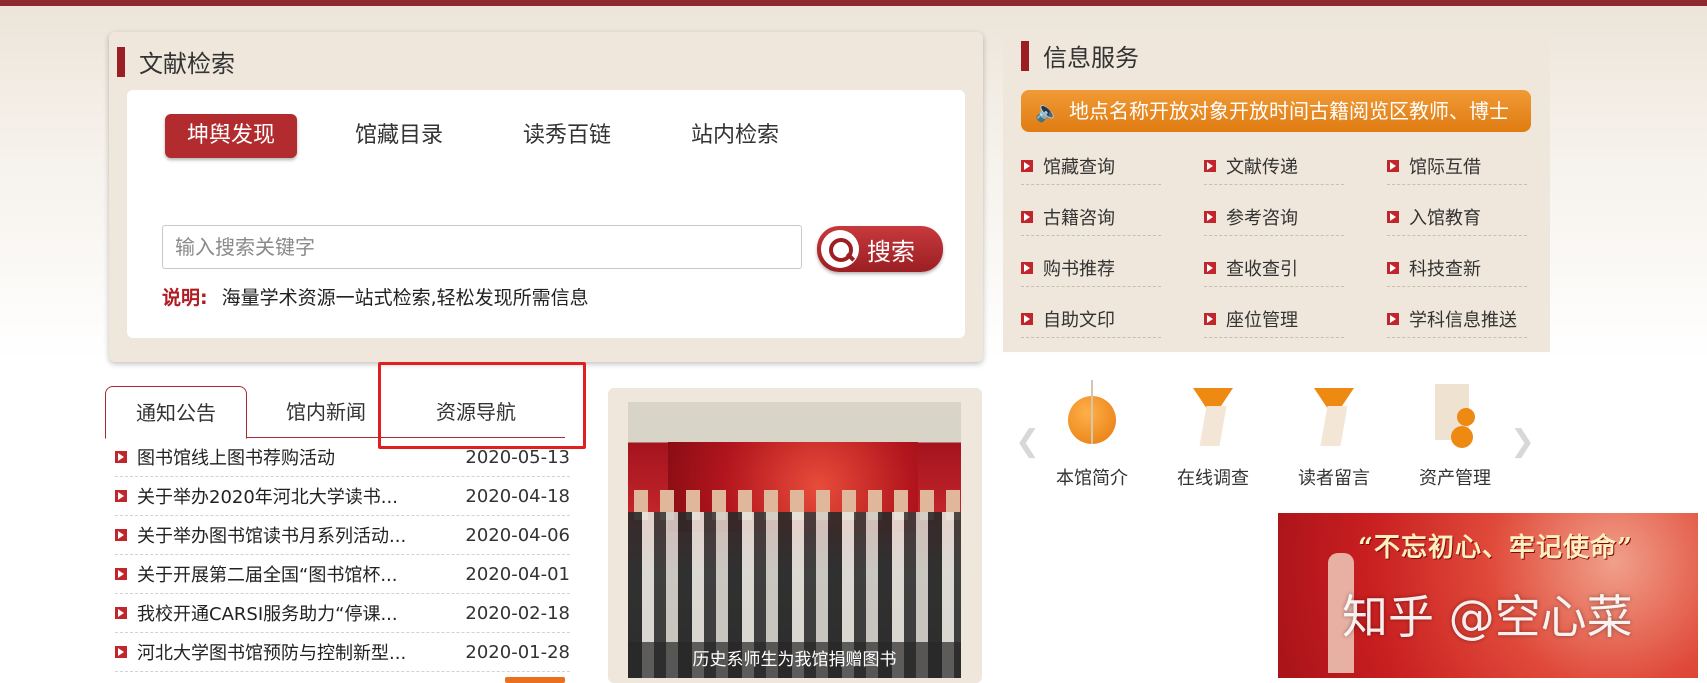 The height and width of the screenshot is (683, 1707). What do you see at coordinates (1262, 320) in the screenshot?
I see `service-label: 座位管理` at bounding box center [1262, 320].